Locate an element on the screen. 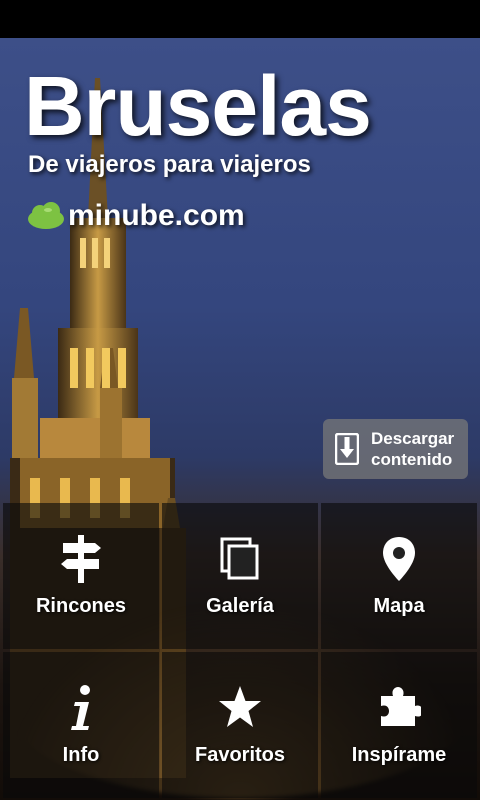 The width and height of the screenshot is (480, 800). page-subtitle: De viajeros para viajeros is located at coordinates (169, 164).